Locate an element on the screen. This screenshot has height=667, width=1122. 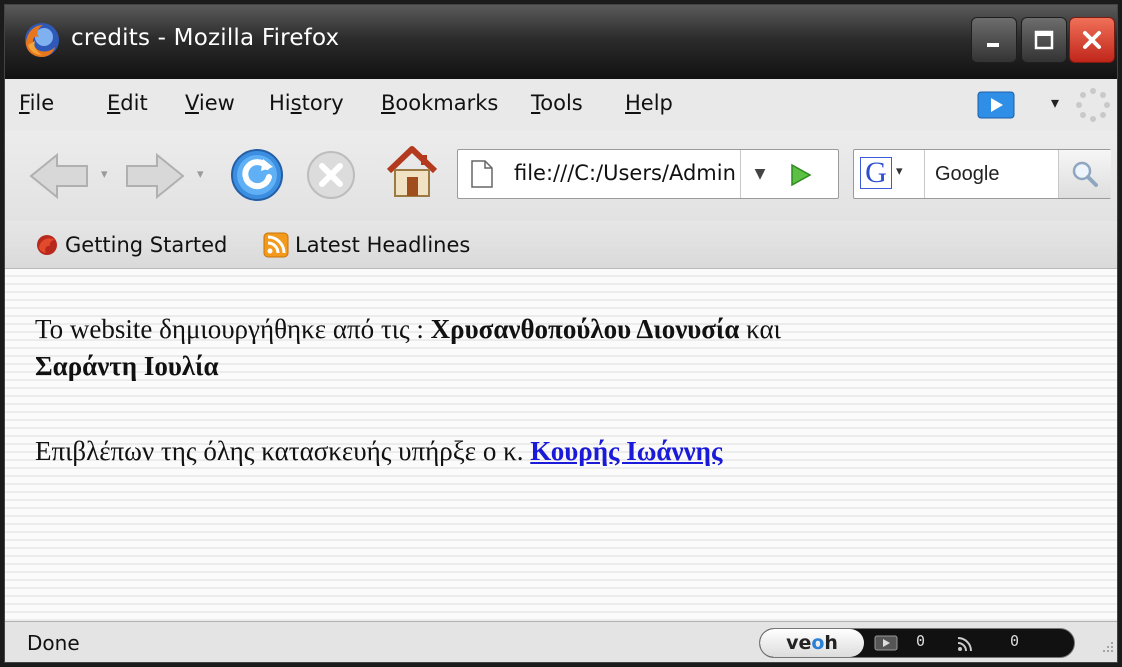
close-icon is located at coordinates (1092, 40).